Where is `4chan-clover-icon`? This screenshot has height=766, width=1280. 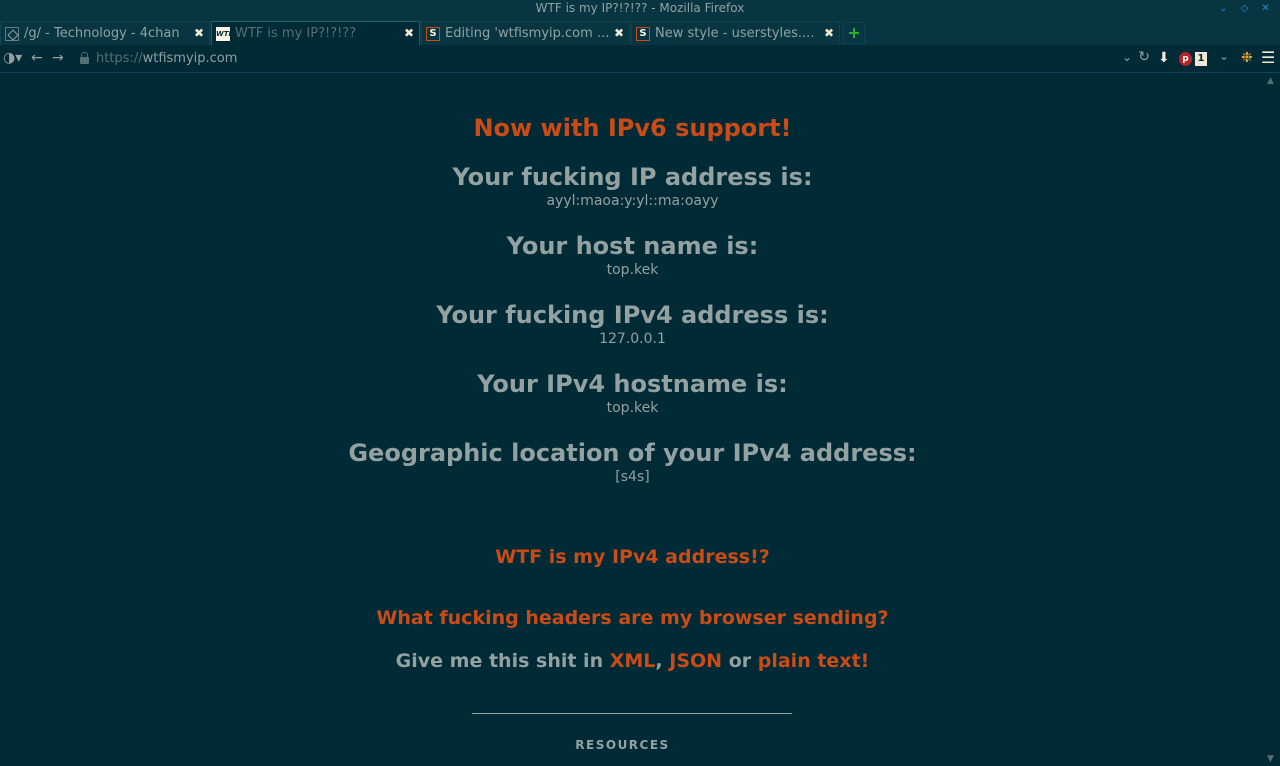
4chan-clover-icon is located at coordinates (12, 34).